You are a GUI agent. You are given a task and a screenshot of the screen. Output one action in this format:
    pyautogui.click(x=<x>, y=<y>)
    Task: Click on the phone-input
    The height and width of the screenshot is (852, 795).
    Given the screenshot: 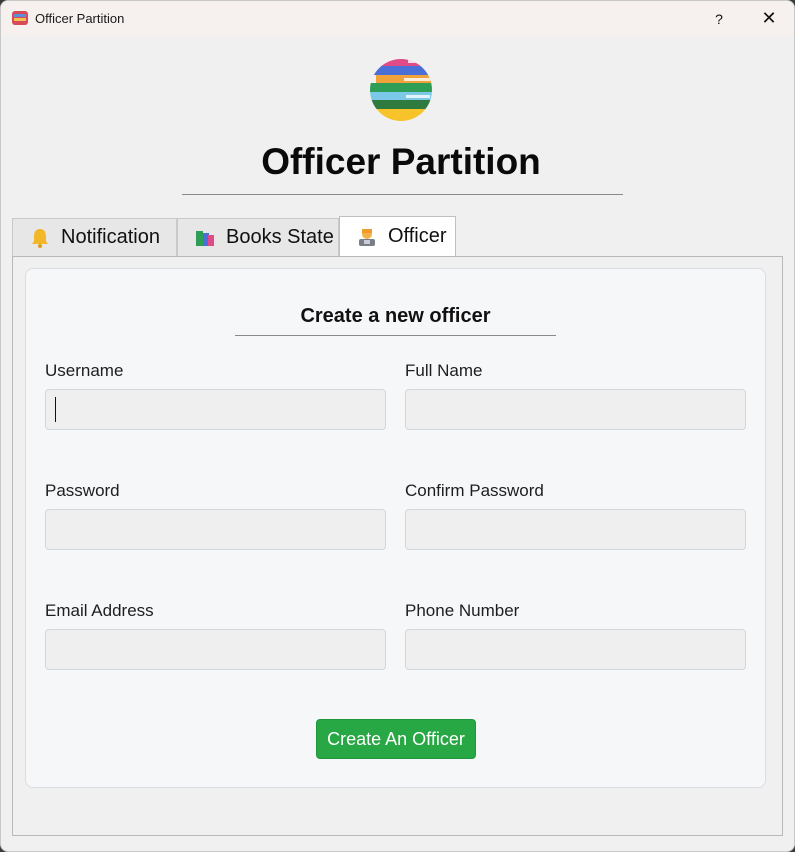 What is the action you would take?
    pyautogui.click(x=575, y=649)
    